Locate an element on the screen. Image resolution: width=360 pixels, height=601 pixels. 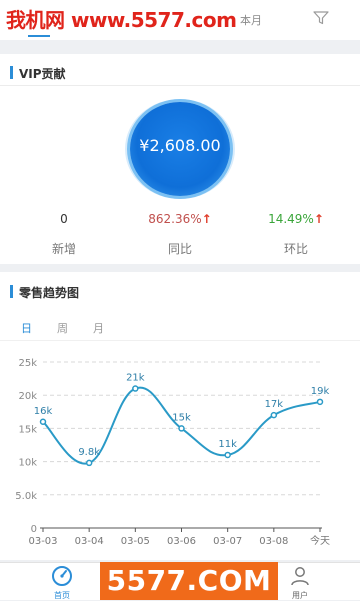
y-tick-label: 0 is located at coordinates (34, 529).